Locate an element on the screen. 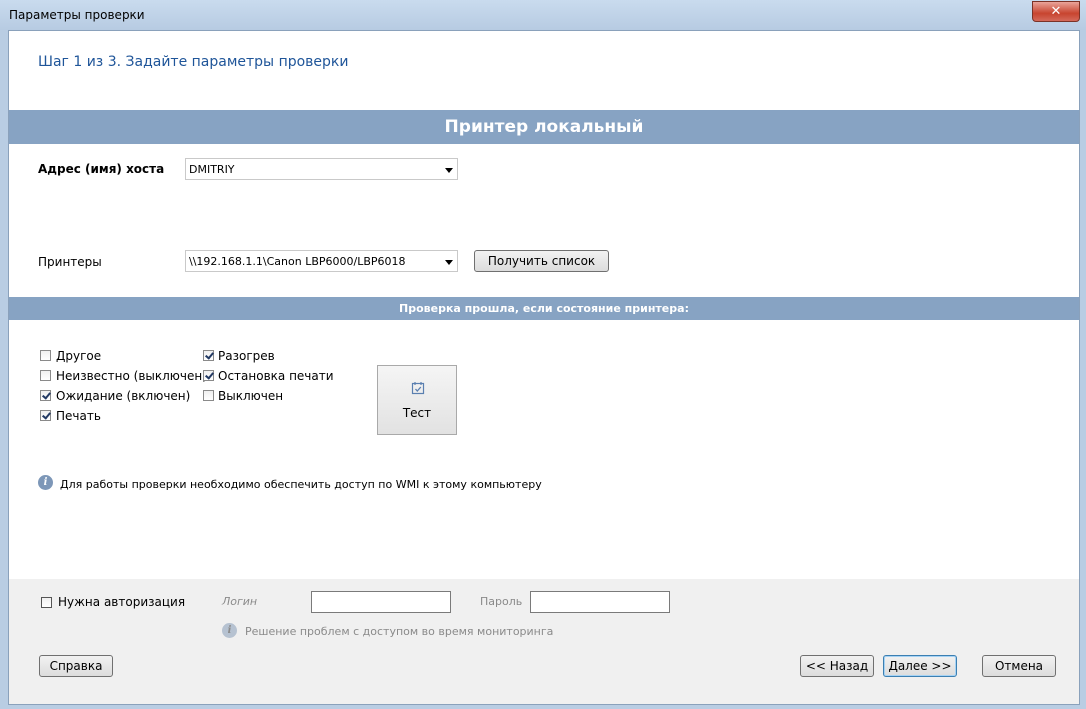  calendar-check-icon is located at coordinates (418, 388).